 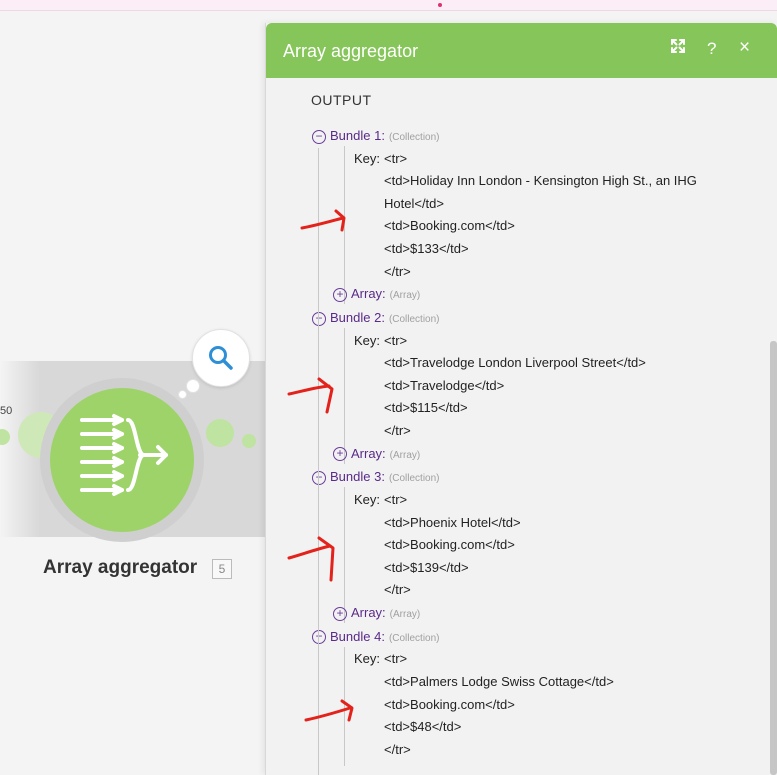 I want to click on status-dot, so click(x=440, y=5).